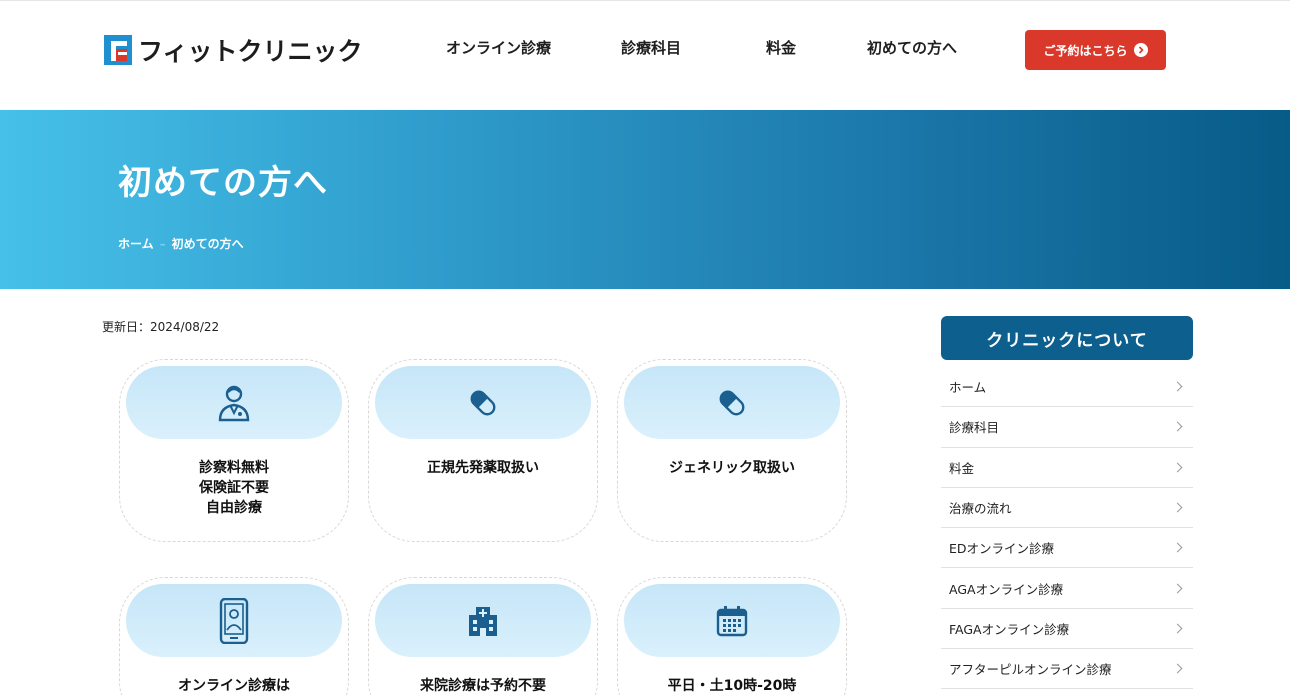  Describe the element at coordinates (234, 468) in the screenshot. I see `card-line: 診察料無料` at that location.